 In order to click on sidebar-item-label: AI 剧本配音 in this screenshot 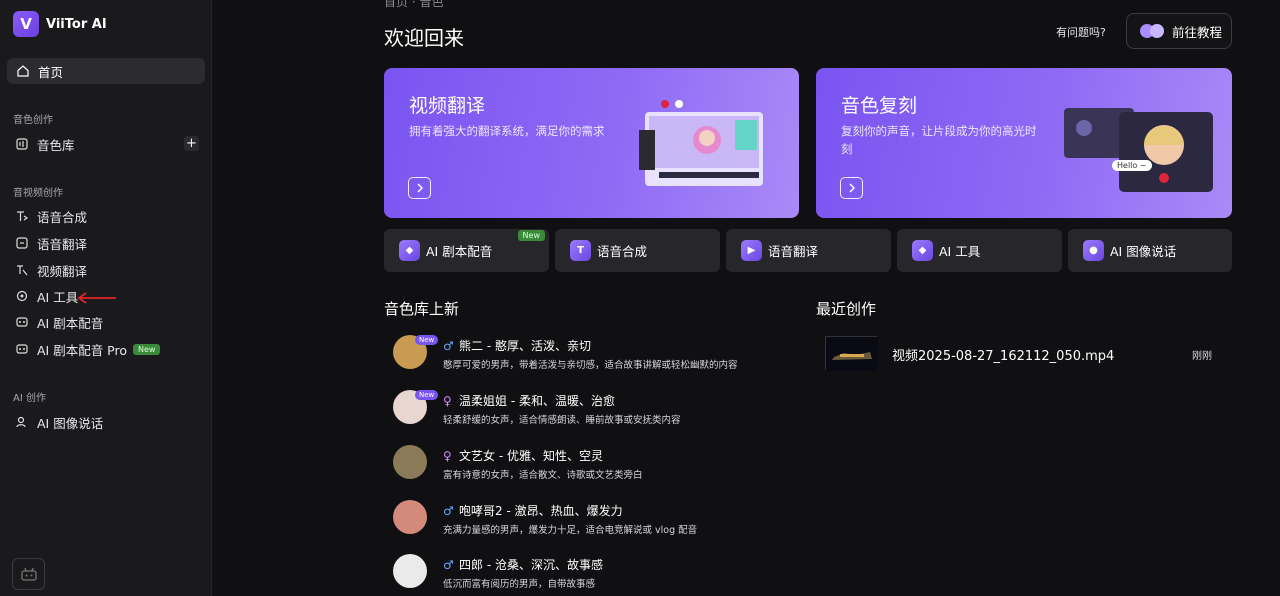, I will do `click(70, 323)`.